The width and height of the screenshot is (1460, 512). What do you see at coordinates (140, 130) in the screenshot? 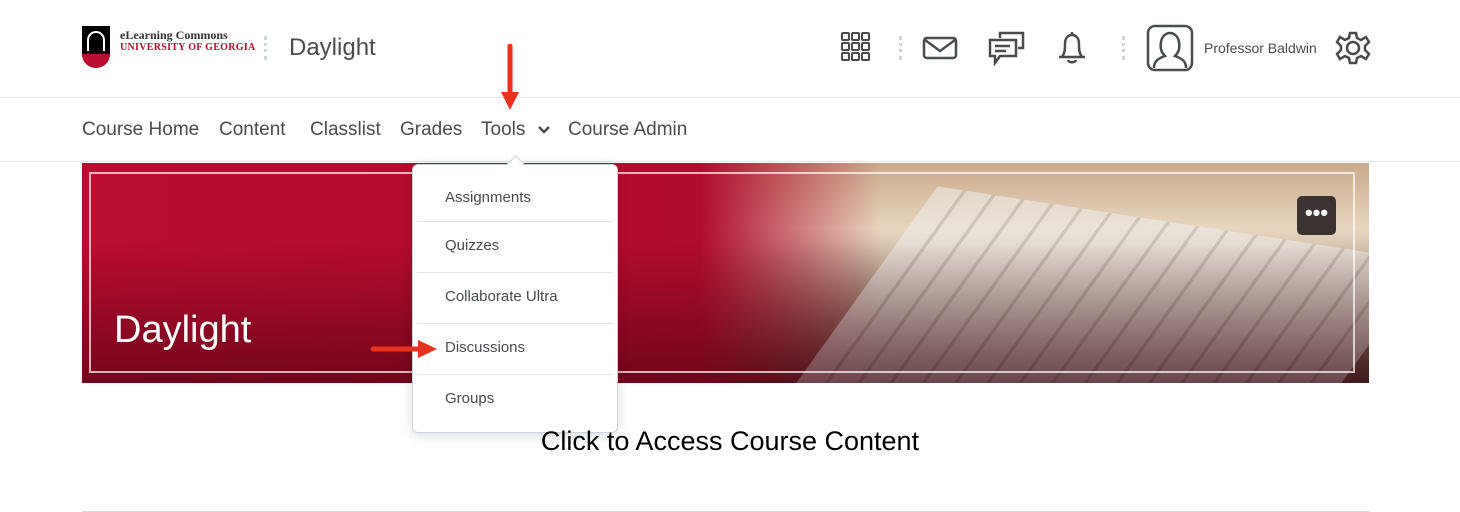
I see `nav-course-home: Course Home` at bounding box center [140, 130].